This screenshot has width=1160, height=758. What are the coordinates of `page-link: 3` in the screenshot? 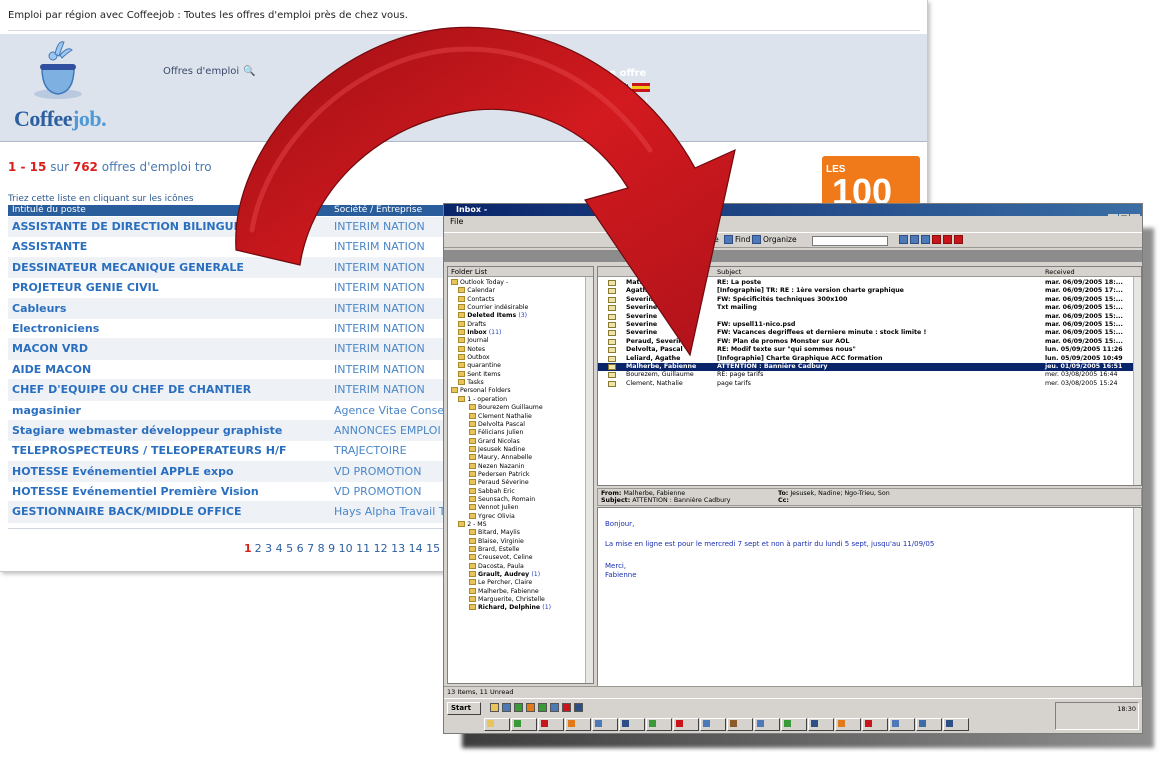 It's located at (268, 548).